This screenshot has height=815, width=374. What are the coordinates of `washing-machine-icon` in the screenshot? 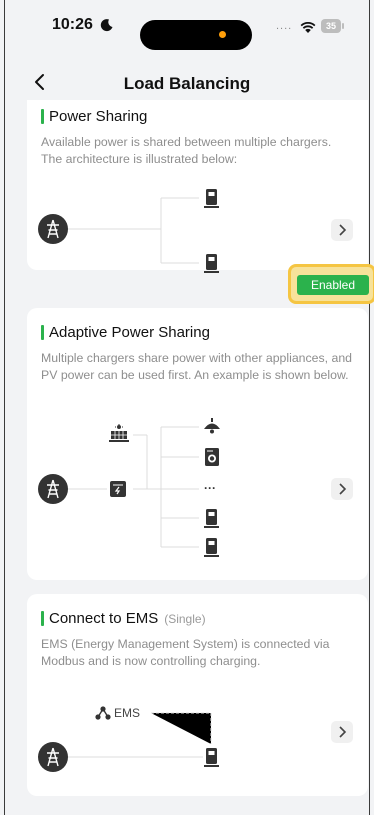 It's located at (212, 457).